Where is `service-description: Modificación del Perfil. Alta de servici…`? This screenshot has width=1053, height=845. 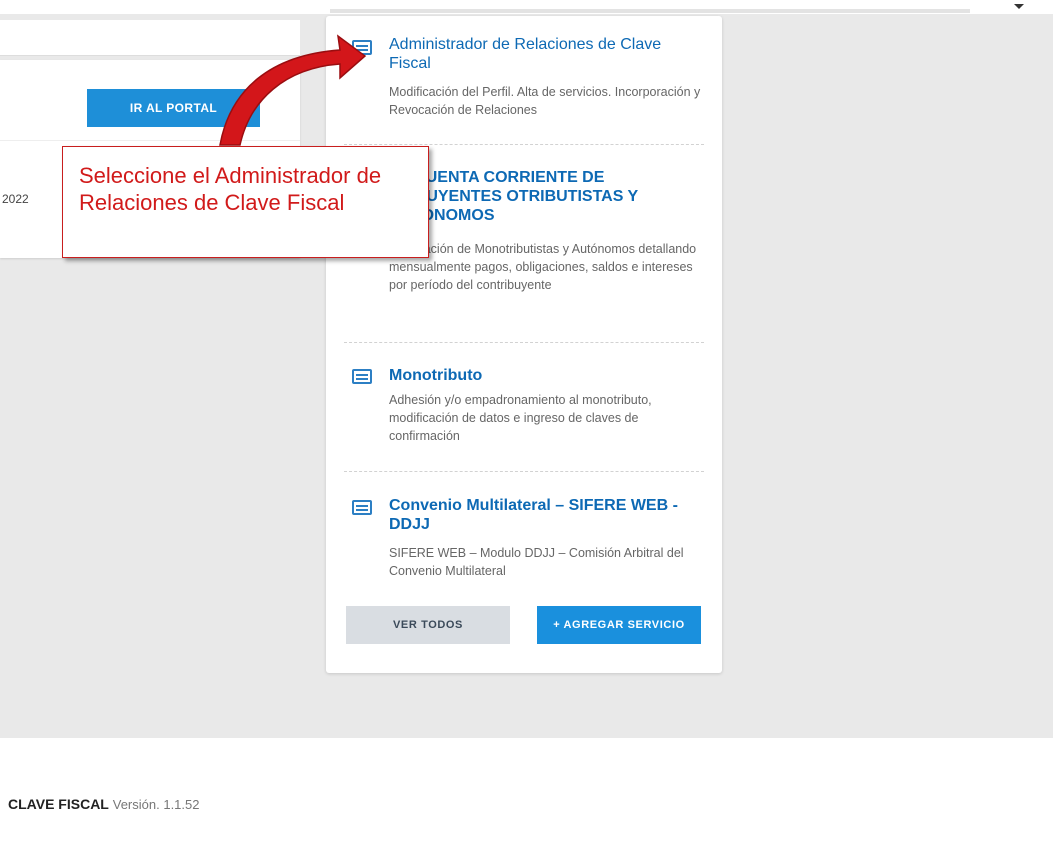
service-description: Modificación del Perfil. Alta de servici… is located at coordinates (545, 101).